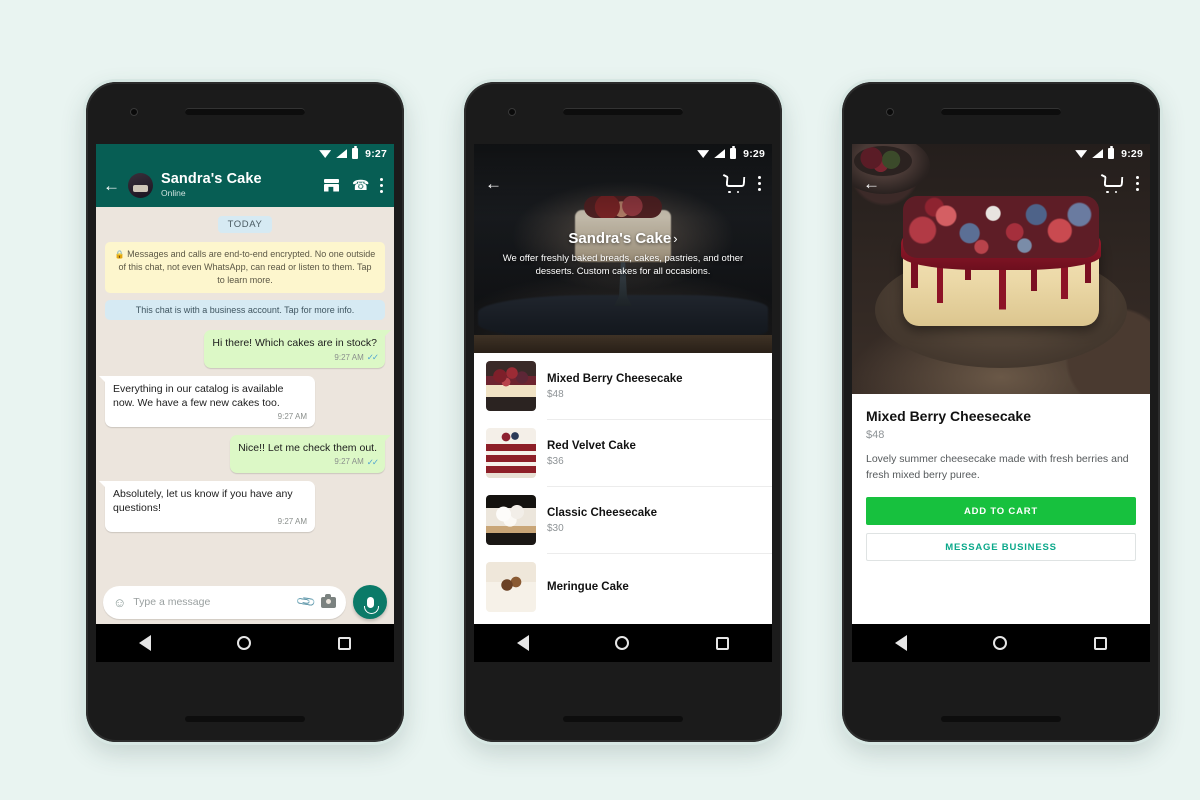  What do you see at coordinates (623, 238) in the screenshot?
I see `business-name-link: Sandra's Cake ›` at bounding box center [623, 238].